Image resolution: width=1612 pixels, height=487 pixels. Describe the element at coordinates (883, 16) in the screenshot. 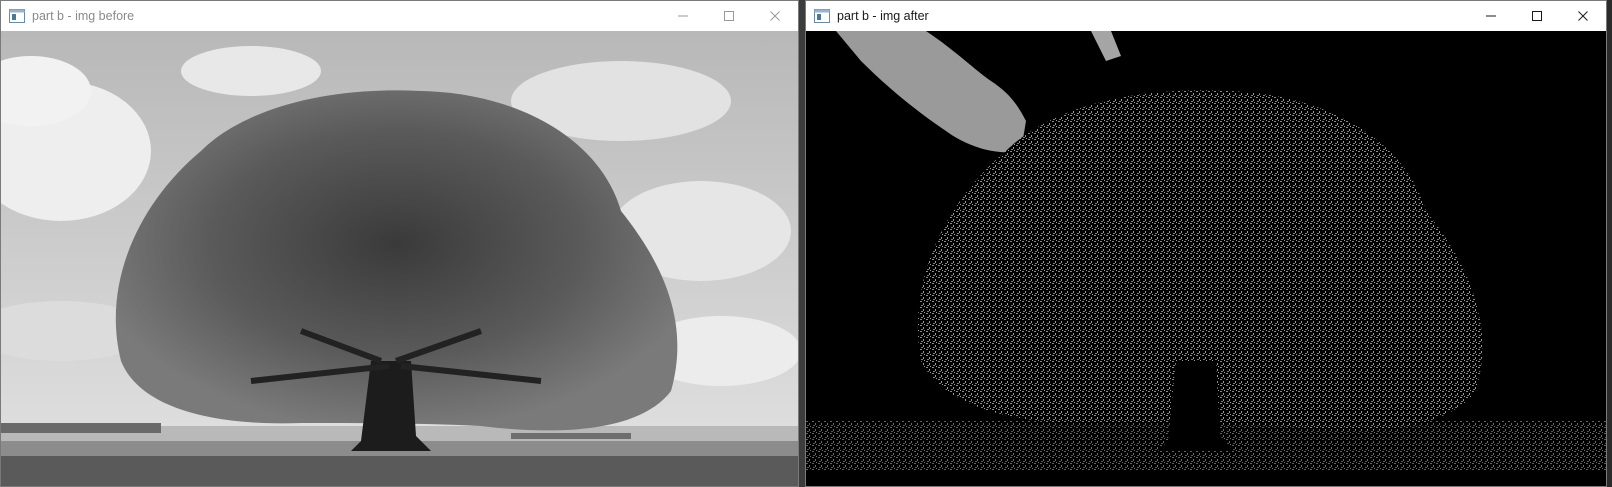

I see `window-title: part b - img after` at that location.